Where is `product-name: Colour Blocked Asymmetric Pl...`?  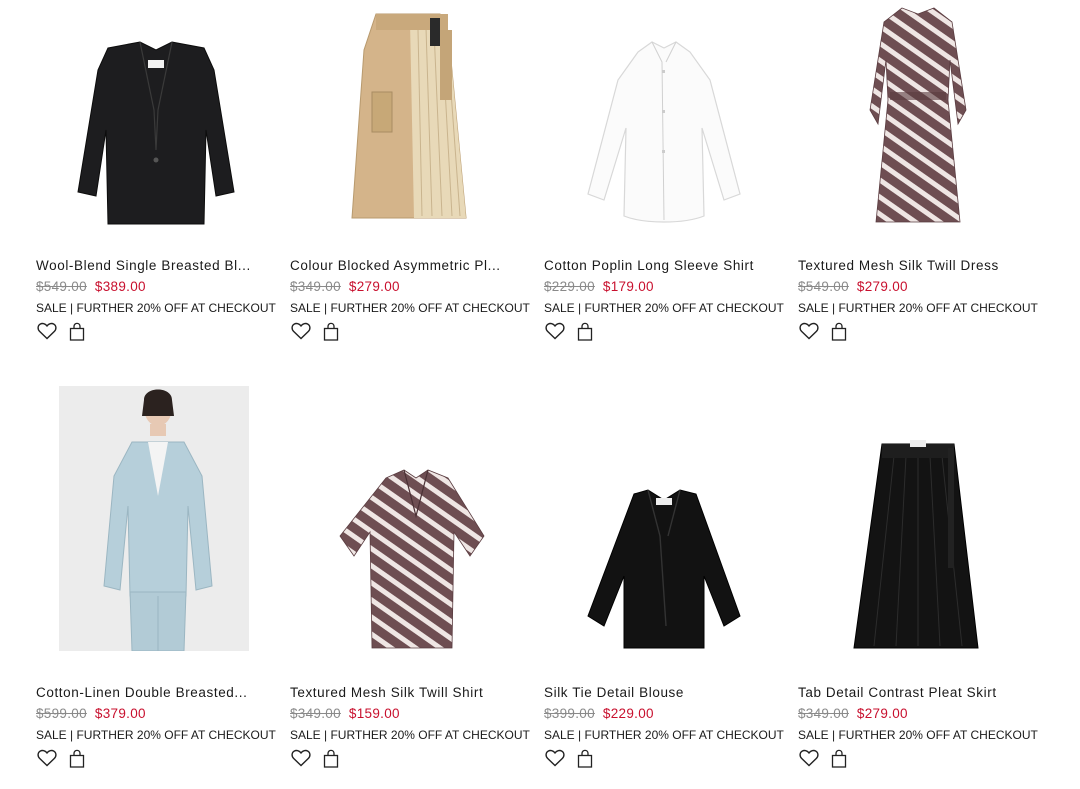 product-name: Colour Blocked Asymmetric Pl... is located at coordinates (408, 265).